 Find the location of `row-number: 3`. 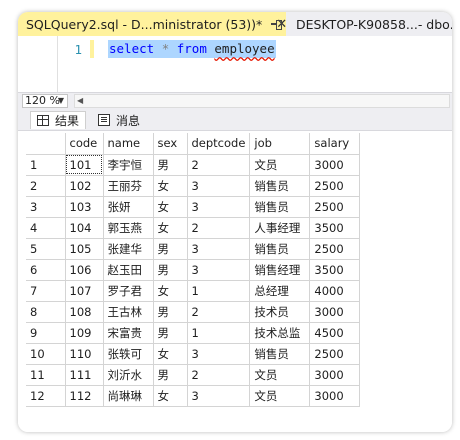

row-number: 3 is located at coordinates (46, 207).